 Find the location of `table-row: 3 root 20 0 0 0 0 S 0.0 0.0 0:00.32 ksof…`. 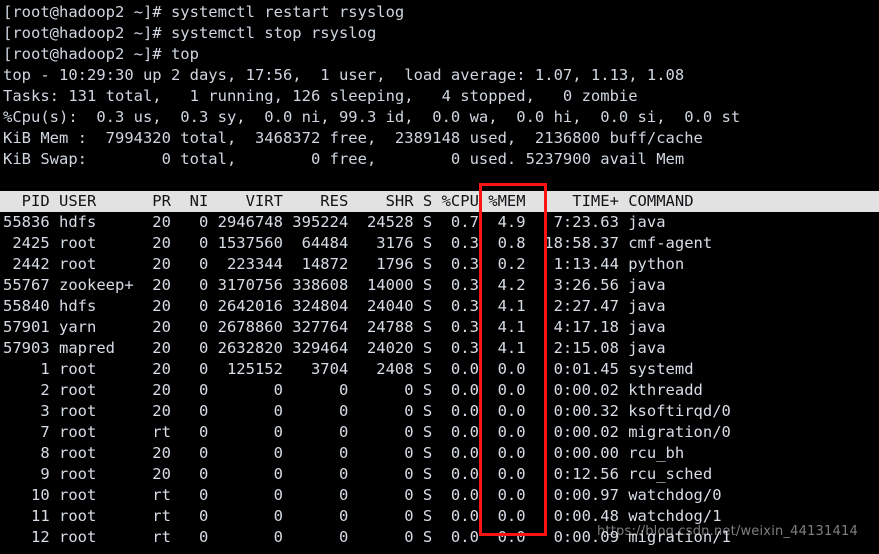

table-row: 3 root 20 0 0 0 0 S 0.0 0.0 0:00.32 ksof… is located at coordinates (439, 411).